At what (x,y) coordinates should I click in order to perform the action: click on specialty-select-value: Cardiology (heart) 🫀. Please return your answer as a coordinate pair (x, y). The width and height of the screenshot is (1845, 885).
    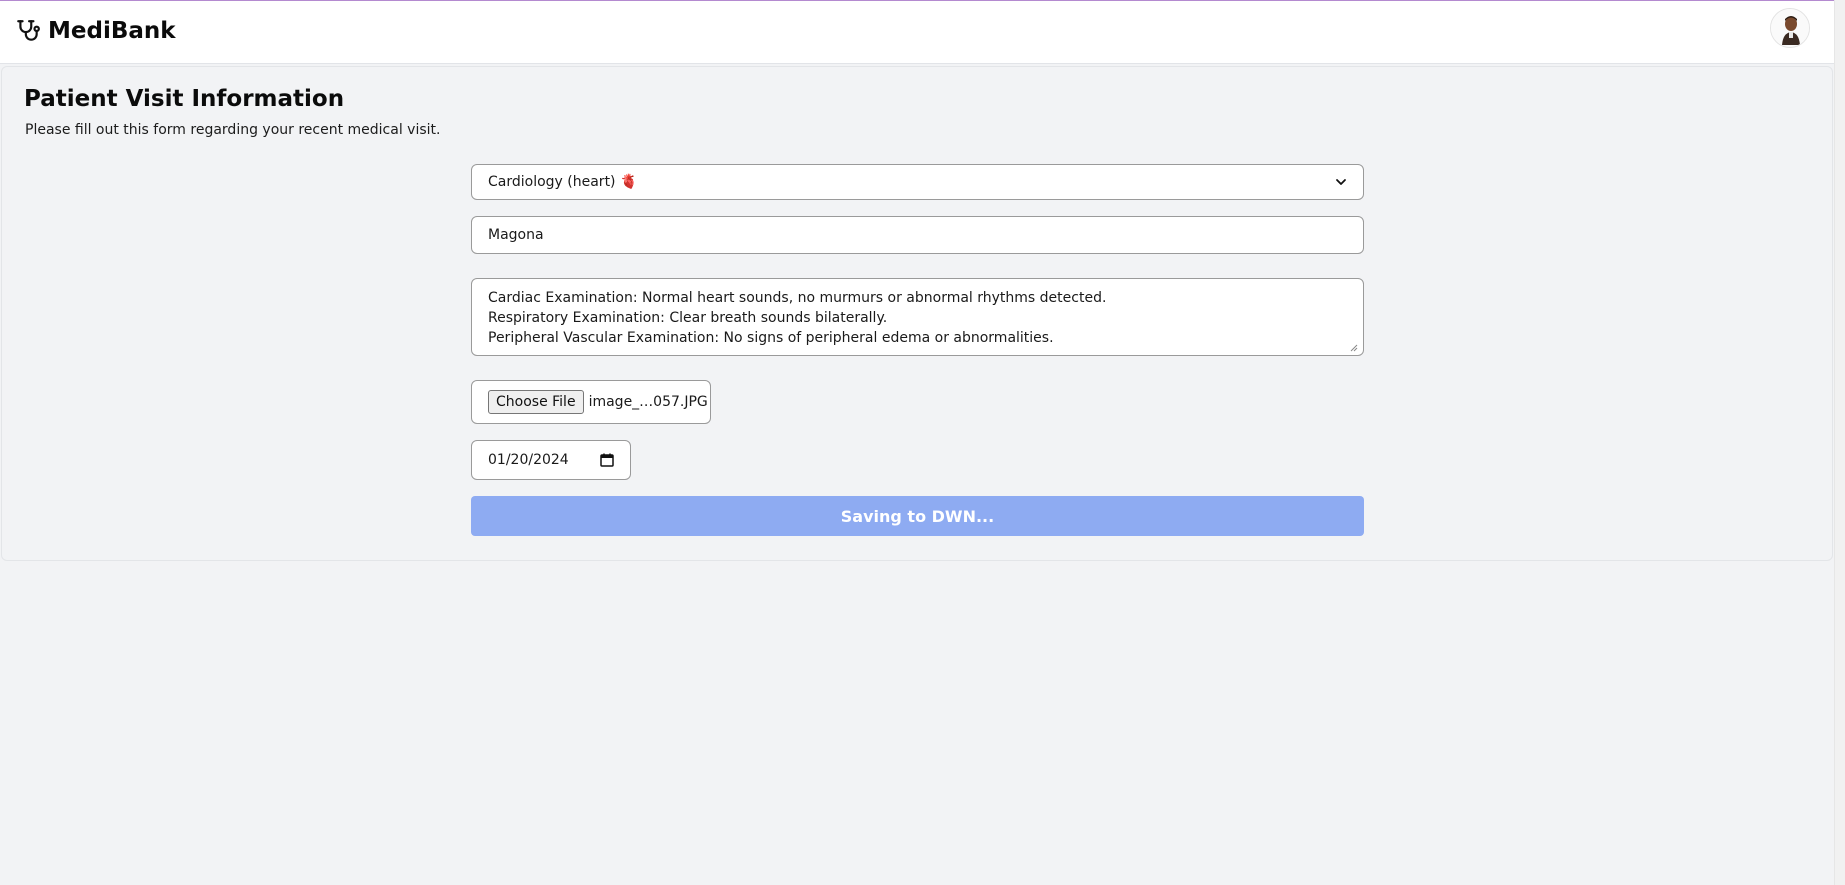
    Looking at the image, I should click on (563, 182).